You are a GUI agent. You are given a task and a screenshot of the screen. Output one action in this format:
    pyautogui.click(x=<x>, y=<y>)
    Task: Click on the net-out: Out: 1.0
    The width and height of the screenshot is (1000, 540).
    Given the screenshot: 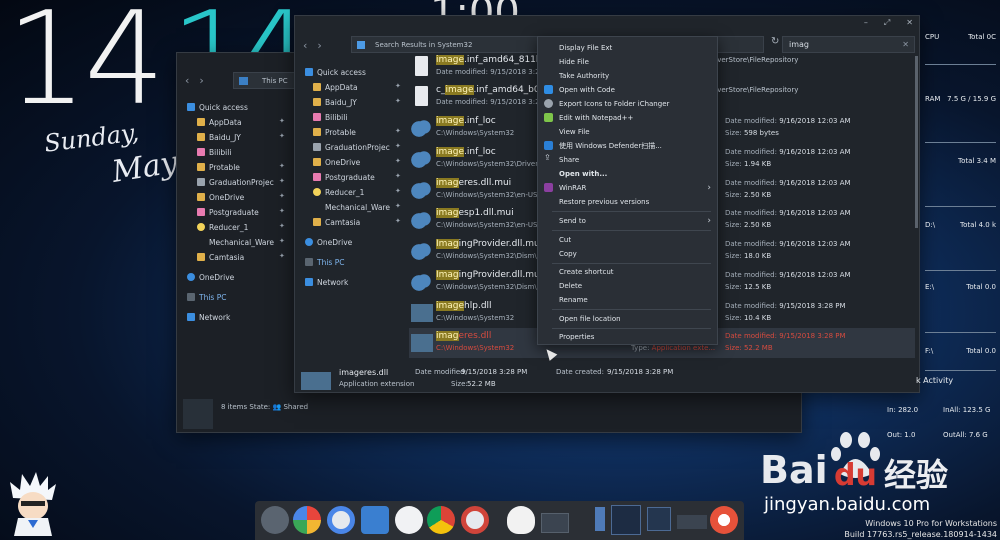 What is the action you would take?
    pyautogui.click(x=901, y=435)
    